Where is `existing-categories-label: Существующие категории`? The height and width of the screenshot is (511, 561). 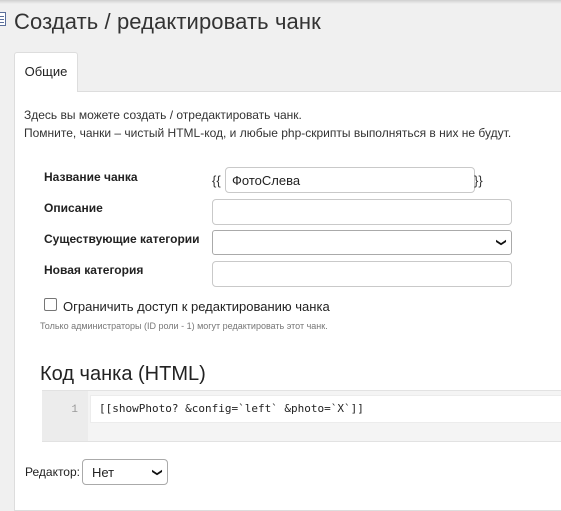
existing-categories-label: Существующие категории is located at coordinates (122, 239).